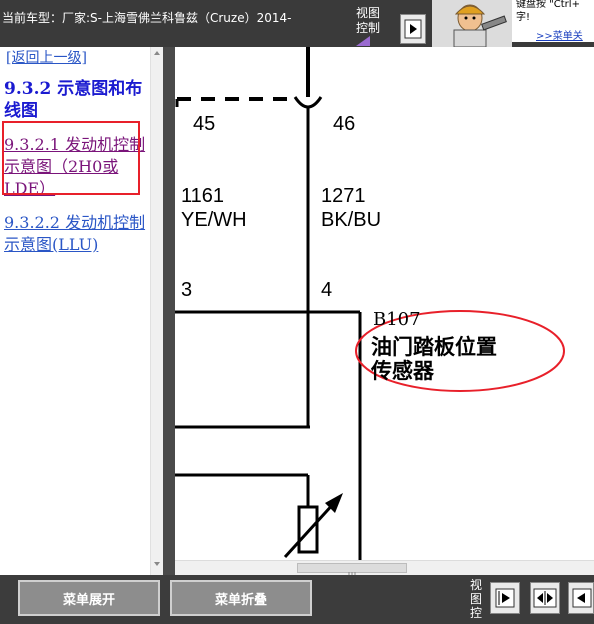 This screenshot has width=594, height=624. I want to click on pin-label-right: 46, so click(344, 124).